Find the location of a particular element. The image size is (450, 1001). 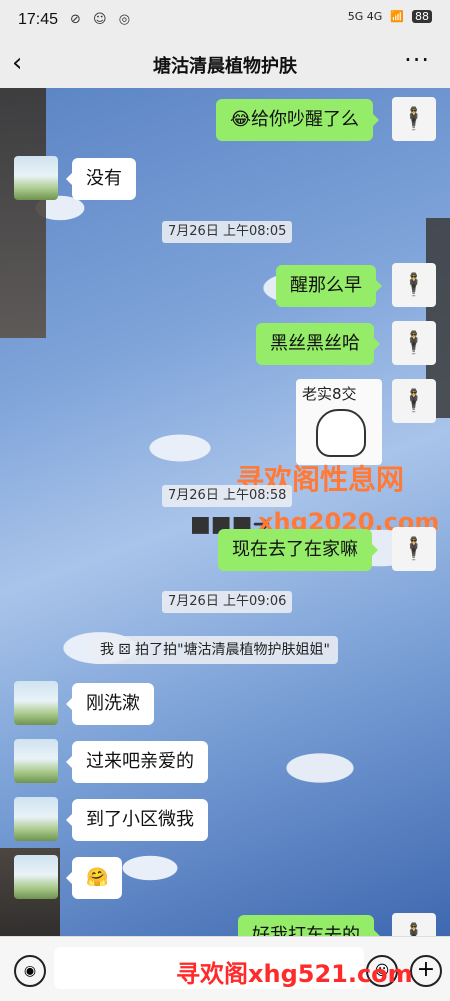

voice-icon: ◉ is located at coordinates (30, 971).